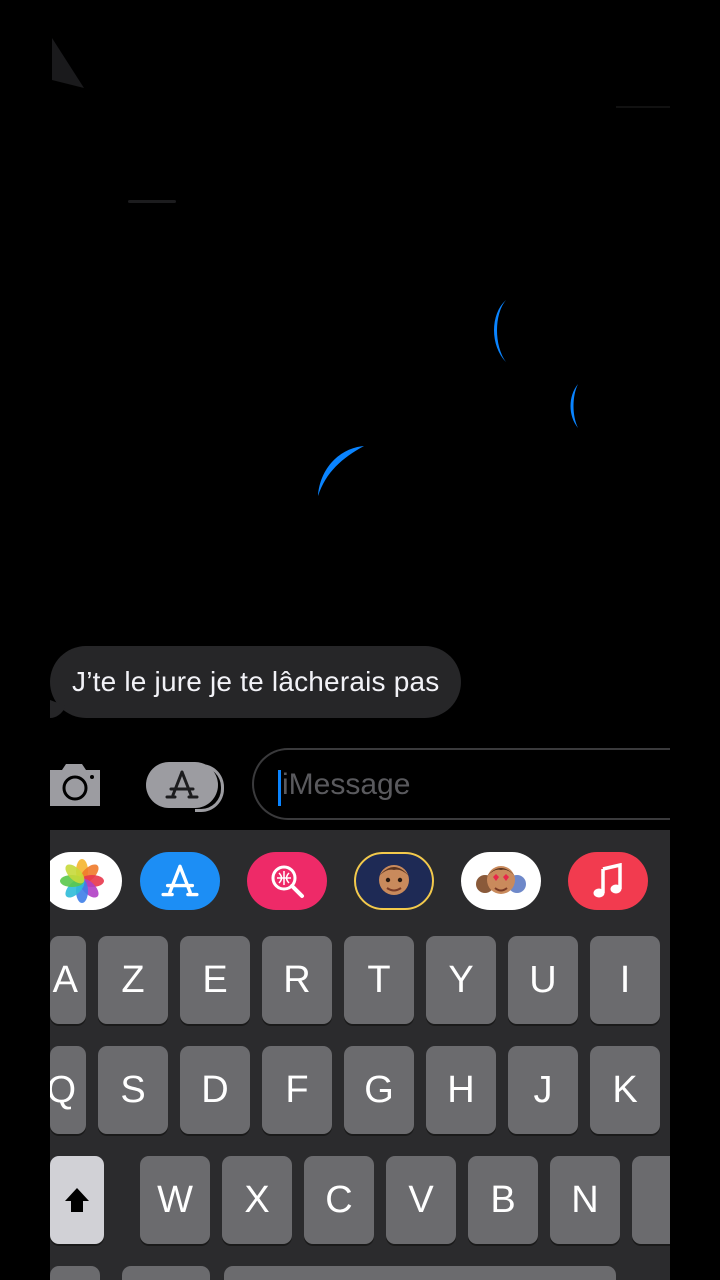 This screenshot has width=720, height=1280. I want to click on key-y: Y, so click(461, 980).